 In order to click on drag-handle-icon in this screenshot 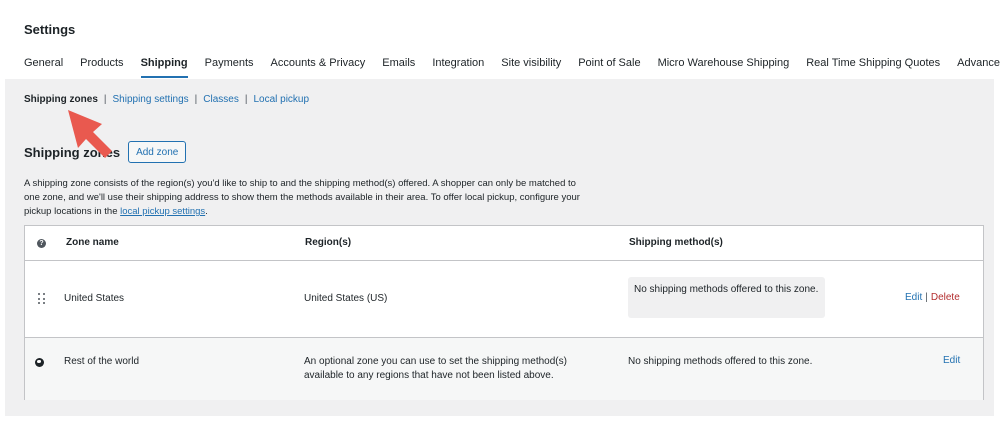, I will do `click(42, 299)`.